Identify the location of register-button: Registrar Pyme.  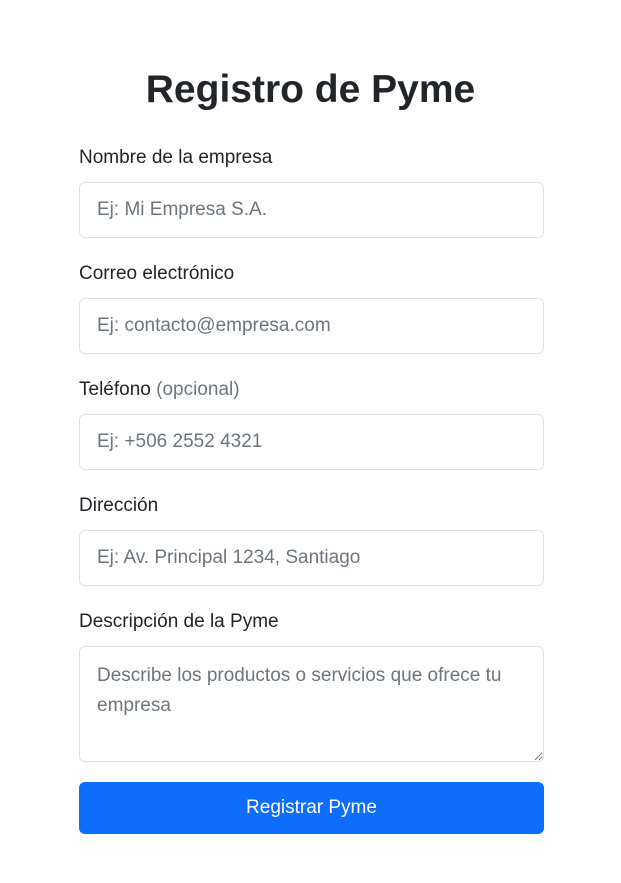
(311, 808).